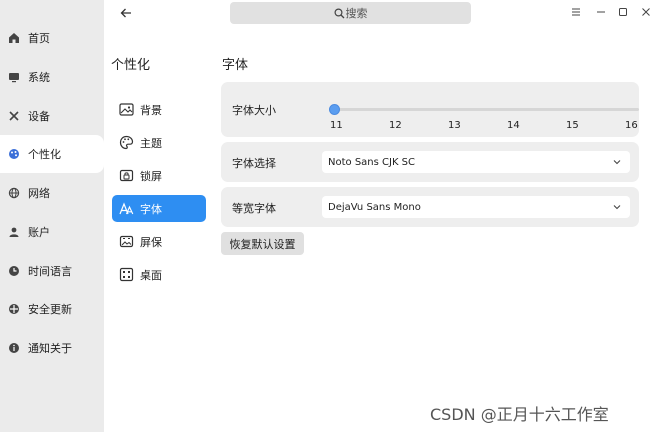  Describe the element at coordinates (39, 38) in the screenshot. I see `sidebar-item-label: 首页` at that location.